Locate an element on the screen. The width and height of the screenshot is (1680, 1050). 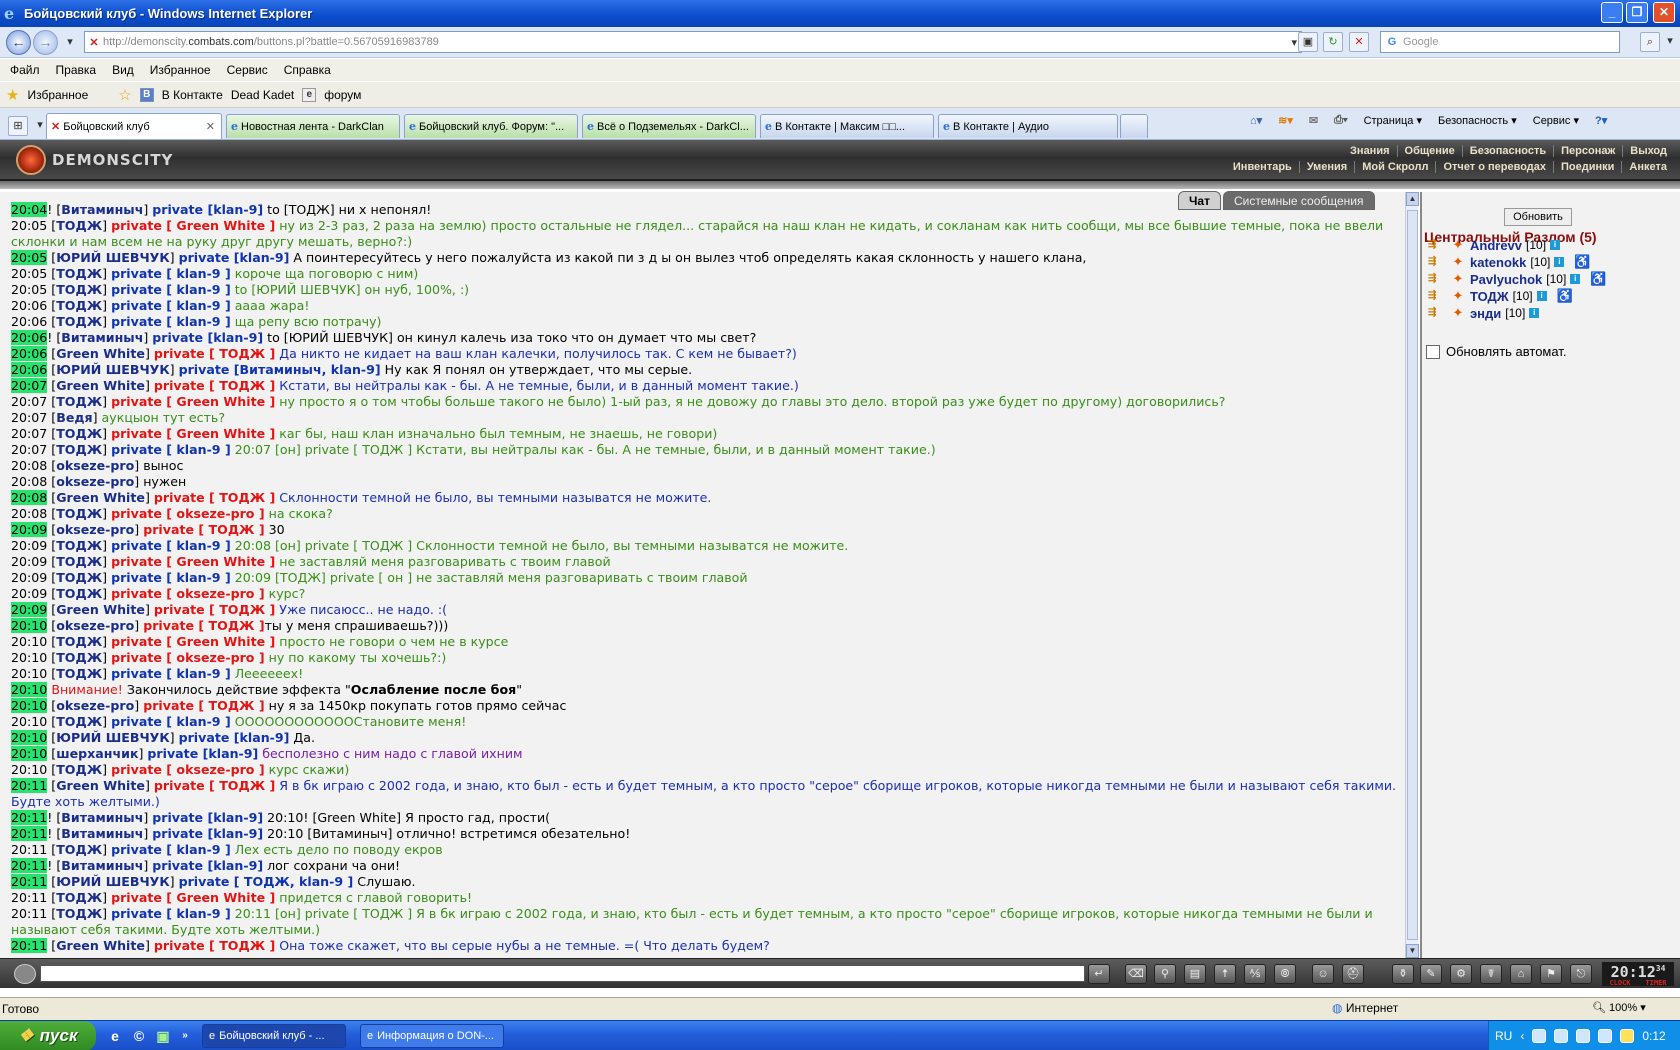
sender-nick: шерханчик is located at coordinates (97, 753).